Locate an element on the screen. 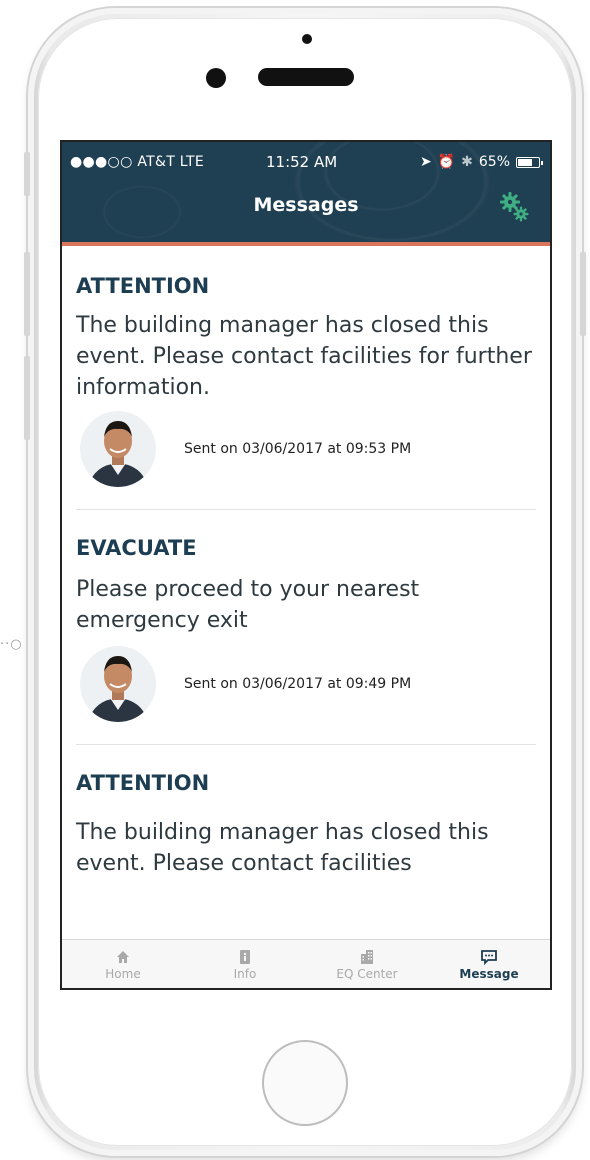  gears-icon is located at coordinates (515, 207).